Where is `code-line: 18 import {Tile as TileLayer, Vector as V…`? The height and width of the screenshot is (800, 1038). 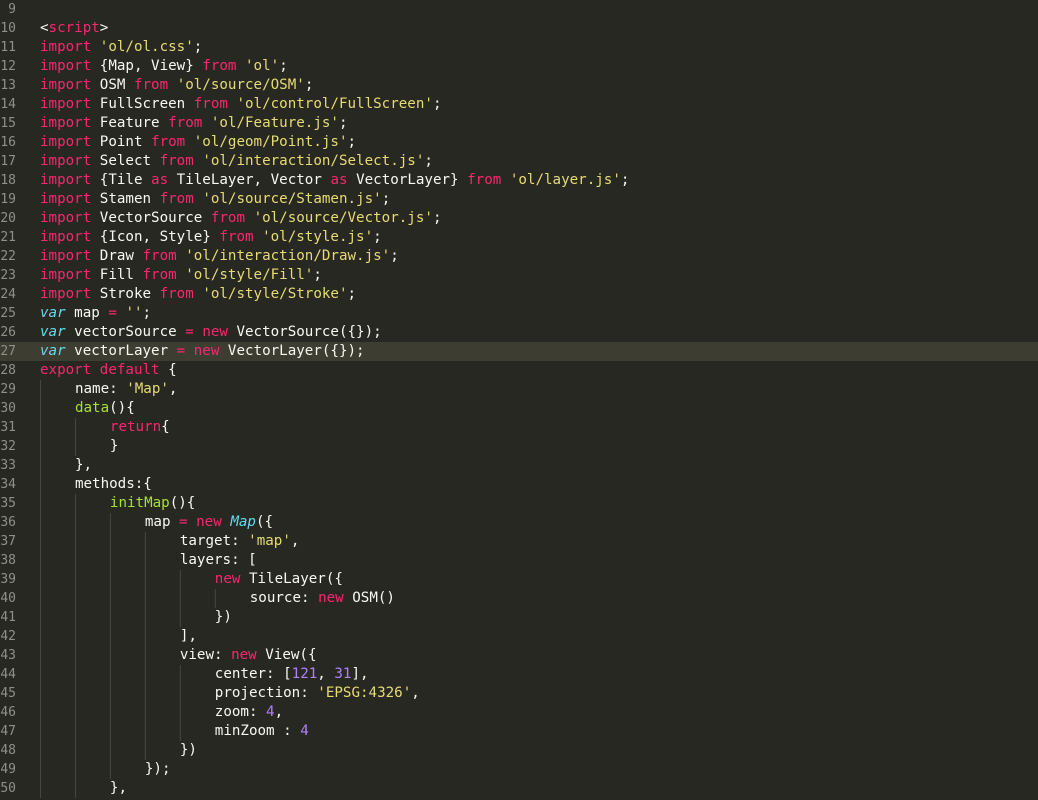
code-line: 18 import {Tile as TileLayer, Vector as V… is located at coordinates (519, 180).